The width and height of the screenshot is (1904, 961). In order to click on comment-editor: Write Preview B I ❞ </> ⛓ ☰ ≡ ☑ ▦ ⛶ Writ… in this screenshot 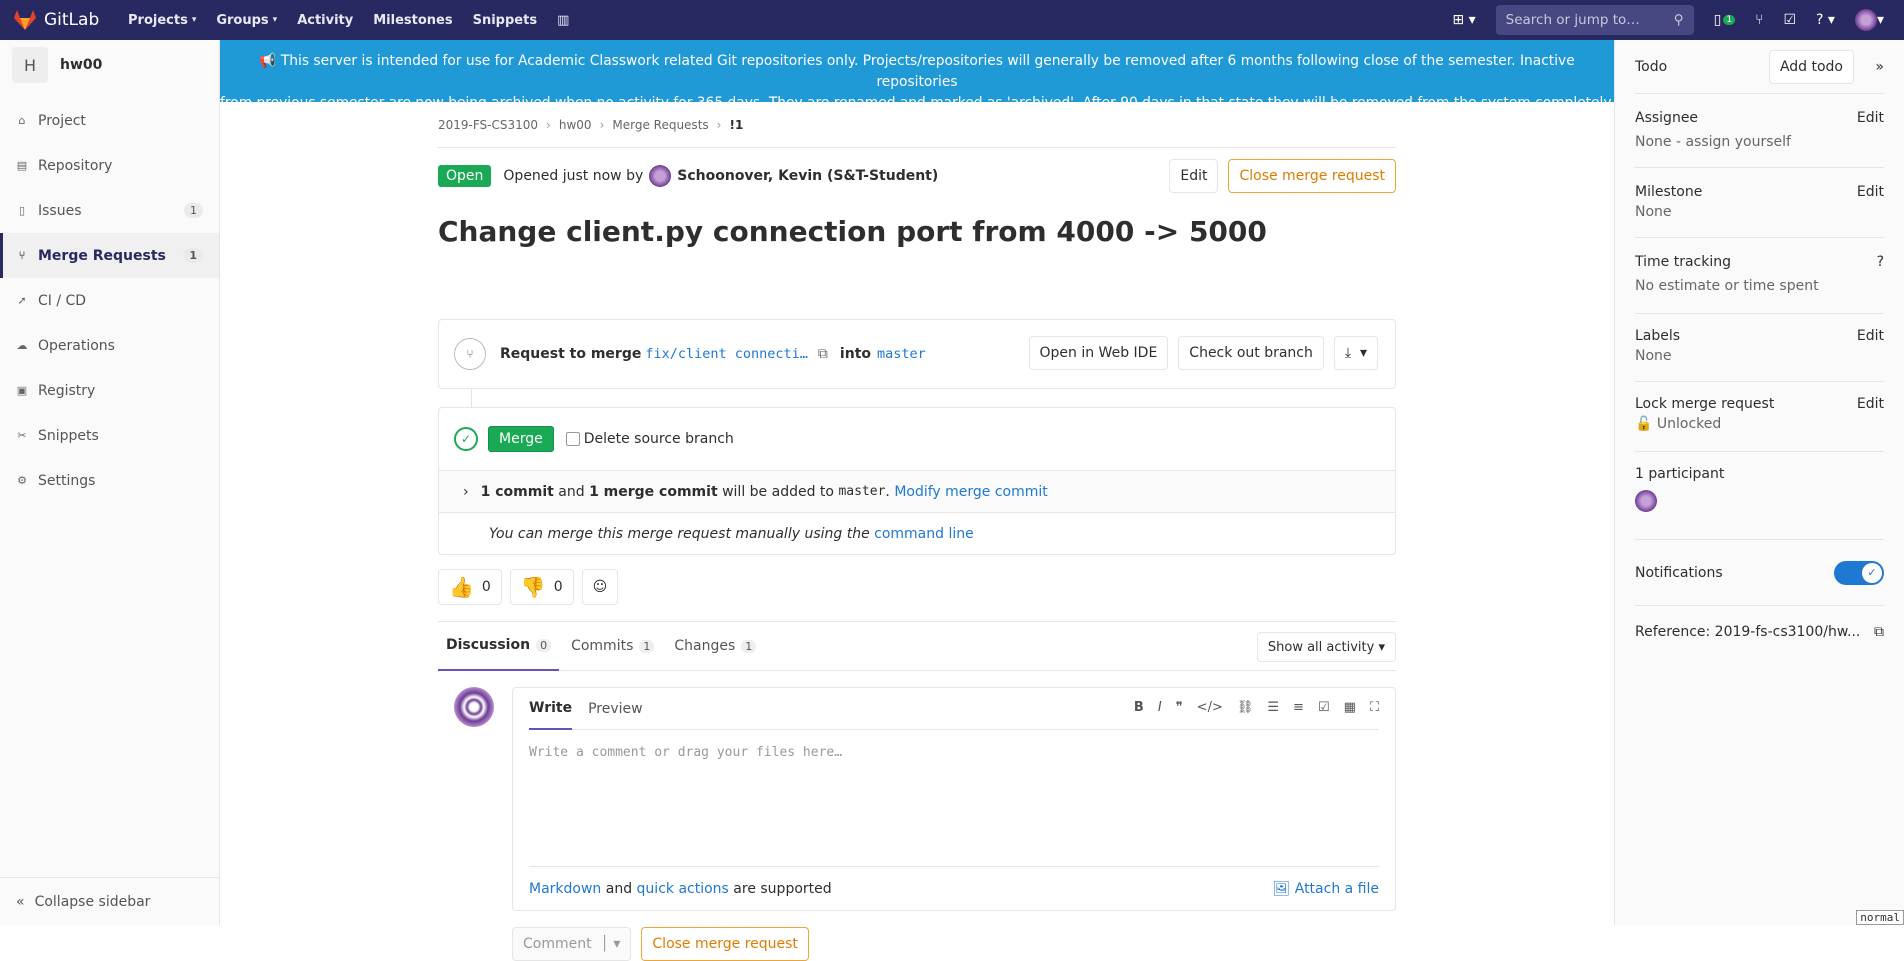, I will do `click(954, 799)`.